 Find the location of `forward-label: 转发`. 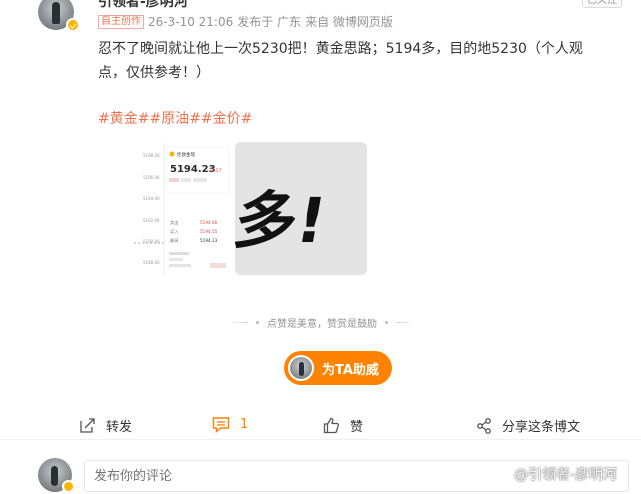

forward-label: 转发 is located at coordinates (119, 427).